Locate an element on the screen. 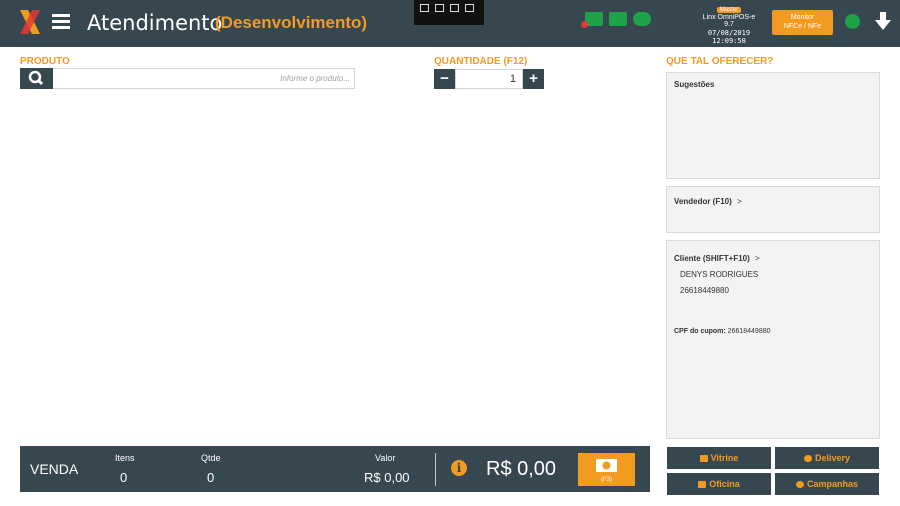  scissors-icon is located at coordinates (702, 485).